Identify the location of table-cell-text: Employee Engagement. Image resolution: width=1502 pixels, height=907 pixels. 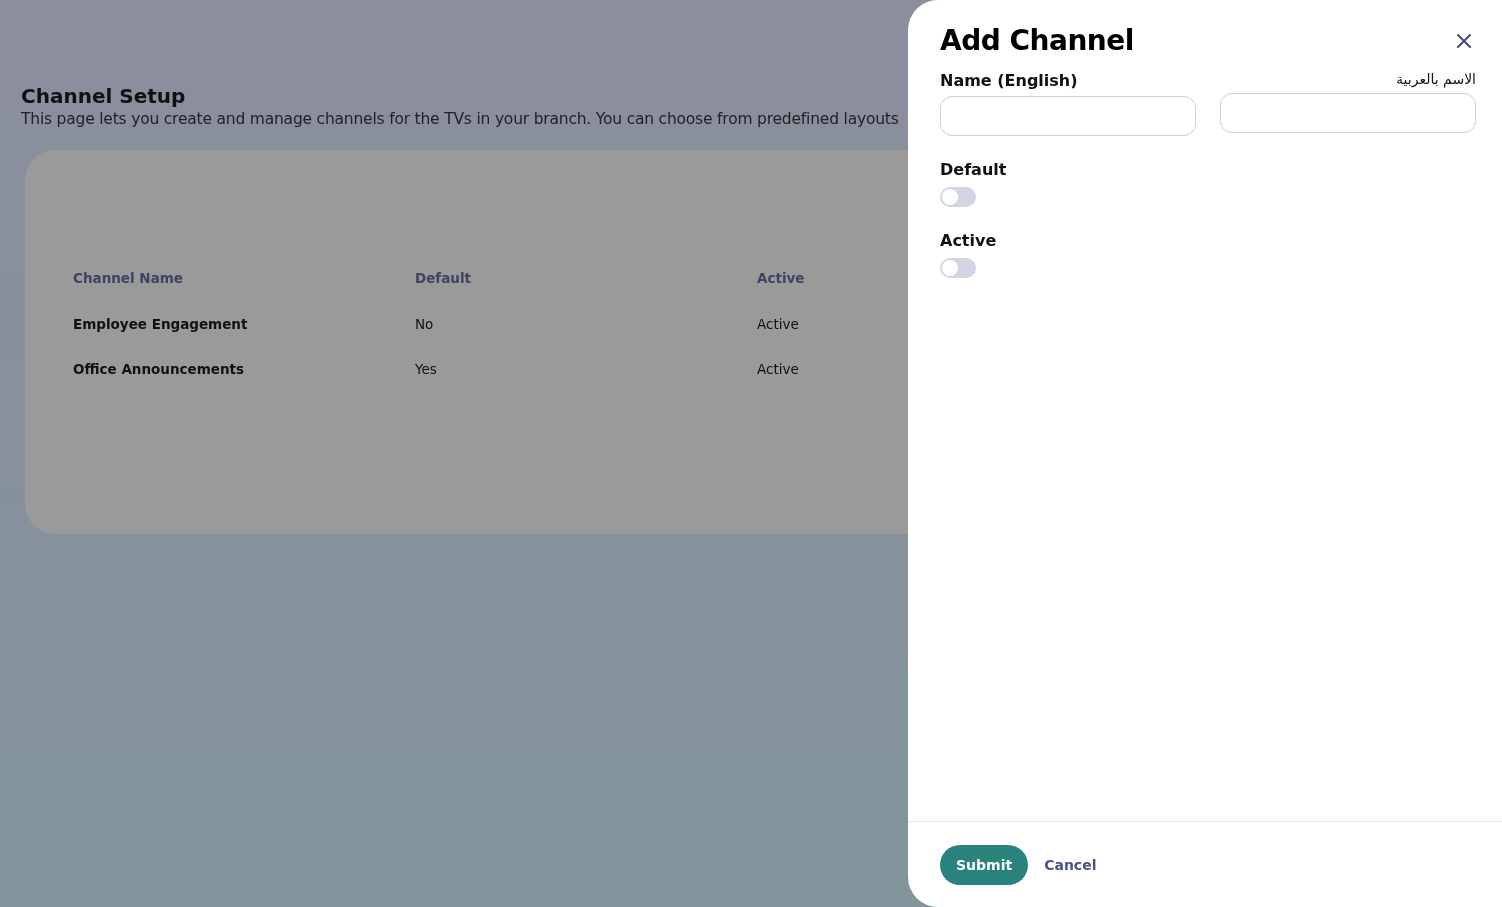
(160, 324).